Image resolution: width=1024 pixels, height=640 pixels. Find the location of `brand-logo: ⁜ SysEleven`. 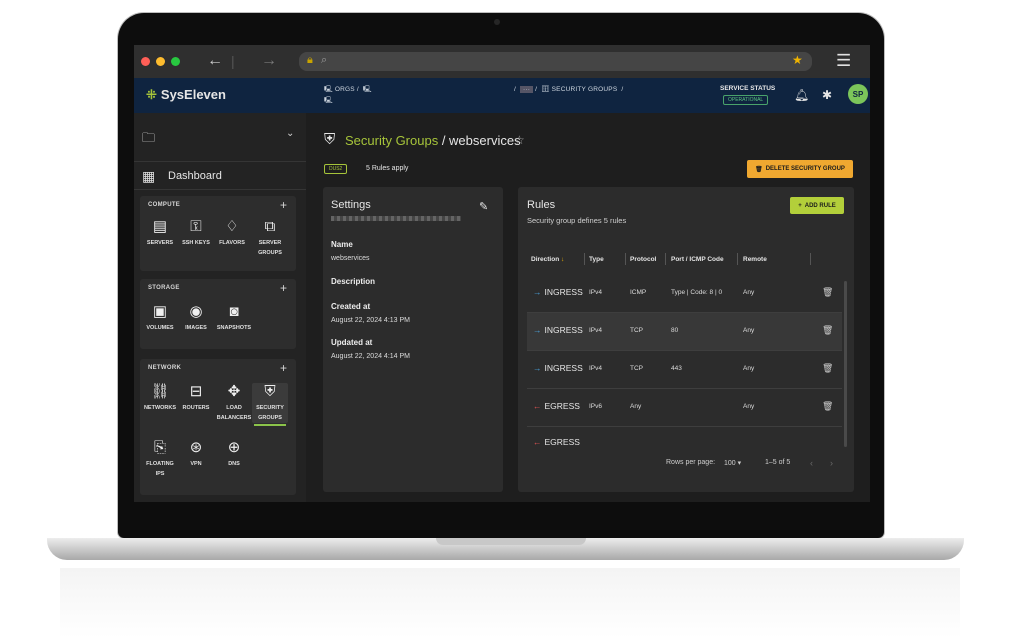

brand-logo: ⁜ SysEleven is located at coordinates (186, 95).